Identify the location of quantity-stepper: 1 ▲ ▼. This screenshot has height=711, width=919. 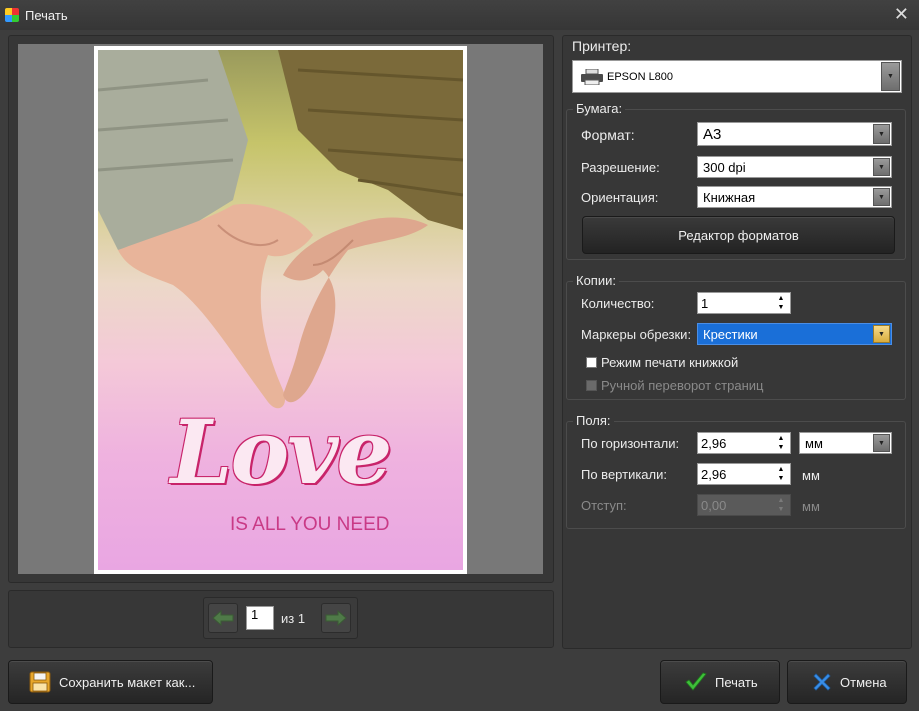
(744, 303).